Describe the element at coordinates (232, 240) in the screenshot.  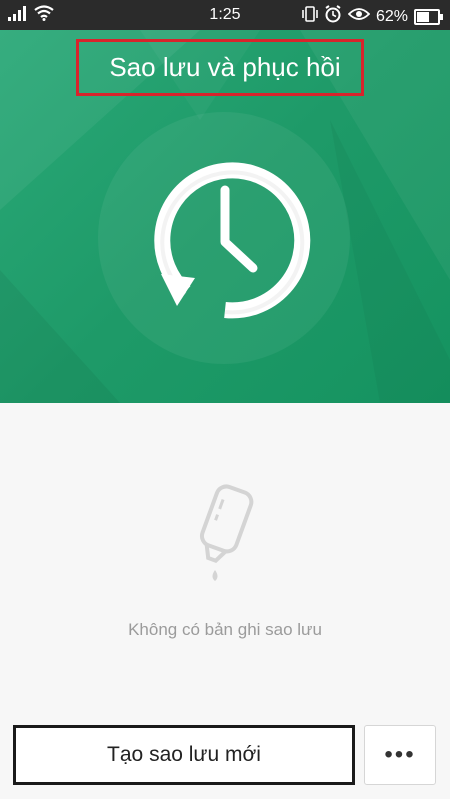
I see `backup-clock-icon` at that location.